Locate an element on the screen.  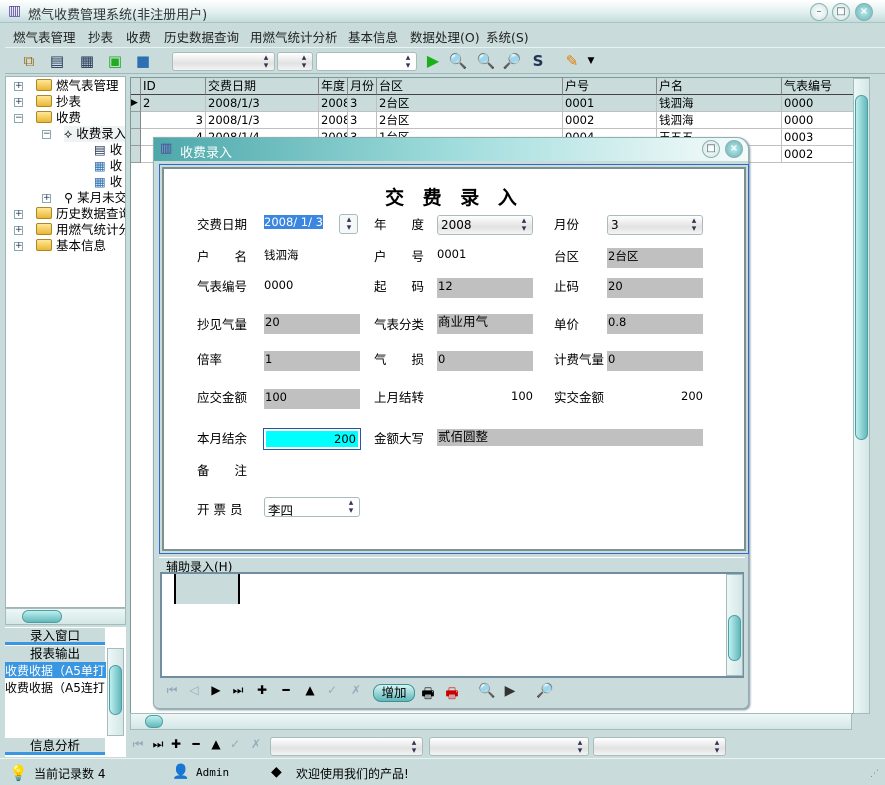
refresh-icon: S is located at coordinates (538, 61).